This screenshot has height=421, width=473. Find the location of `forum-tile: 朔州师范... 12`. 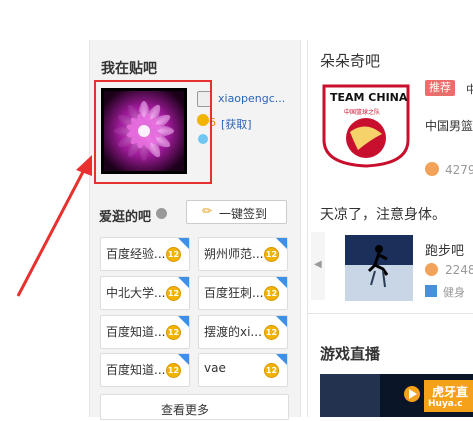

forum-tile: 朔州师范... 12 is located at coordinates (243, 254).